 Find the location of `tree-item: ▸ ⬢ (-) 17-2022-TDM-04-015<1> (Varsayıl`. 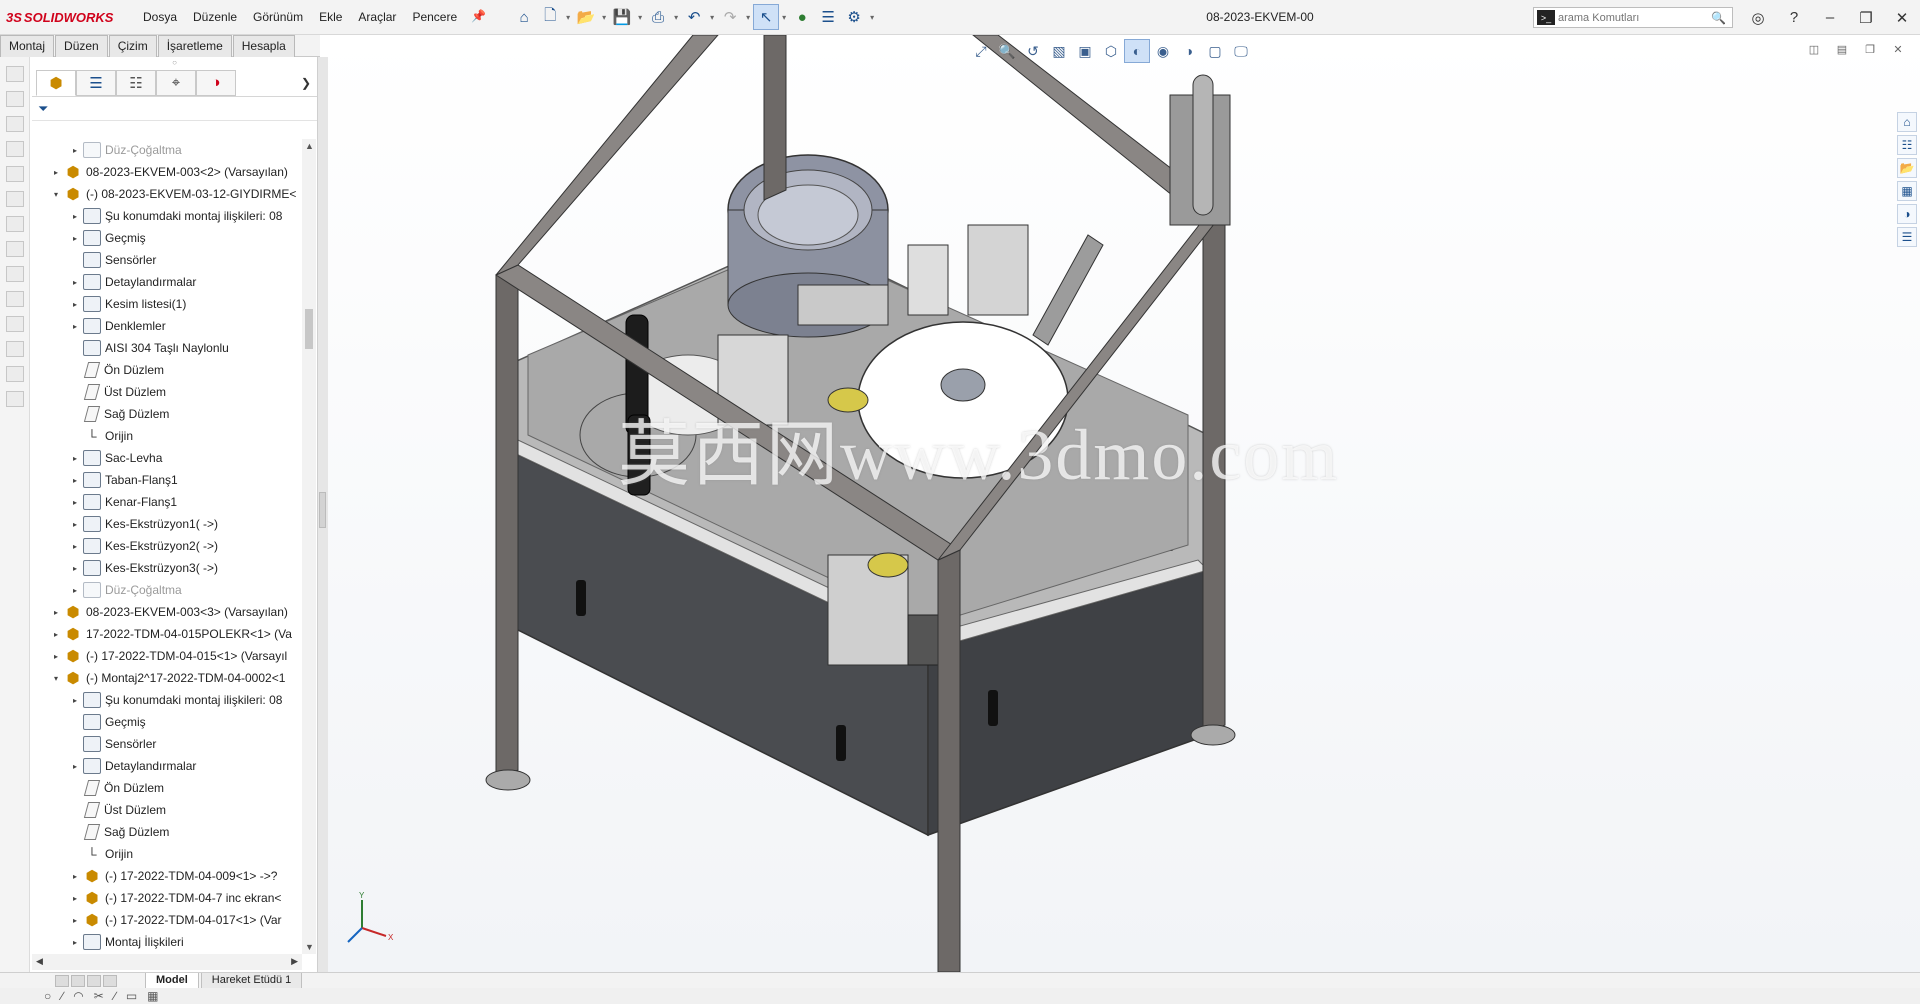

tree-item: ▸ ⬢ (-) 17-2022-TDM-04-015<1> (Varsayıl is located at coordinates (167, 656).